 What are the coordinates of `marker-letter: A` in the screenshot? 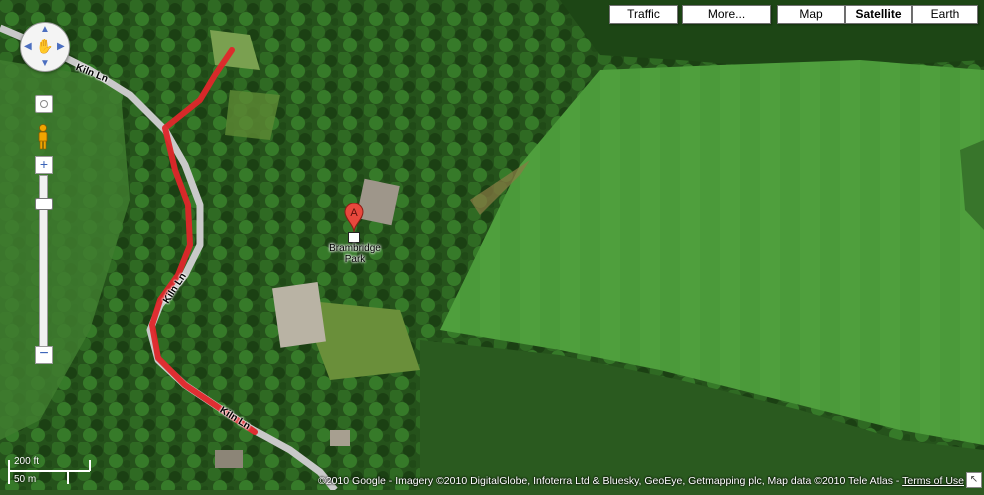 It's located at (354, 213).